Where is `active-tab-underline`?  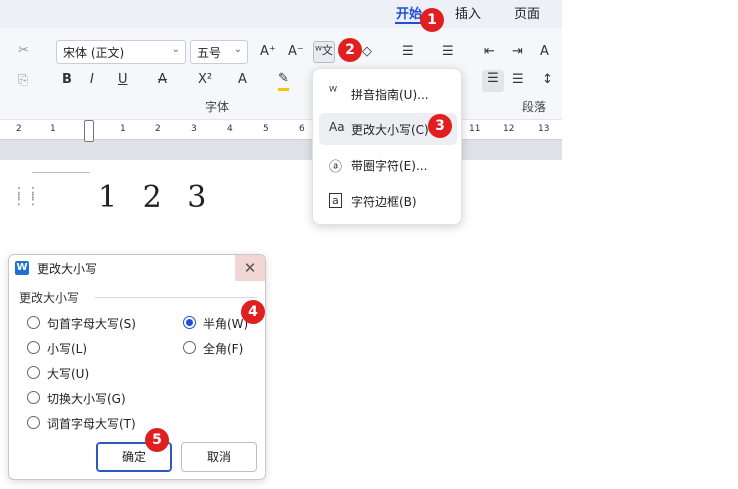
active-tab-underline is located at coordinates (409, 23).